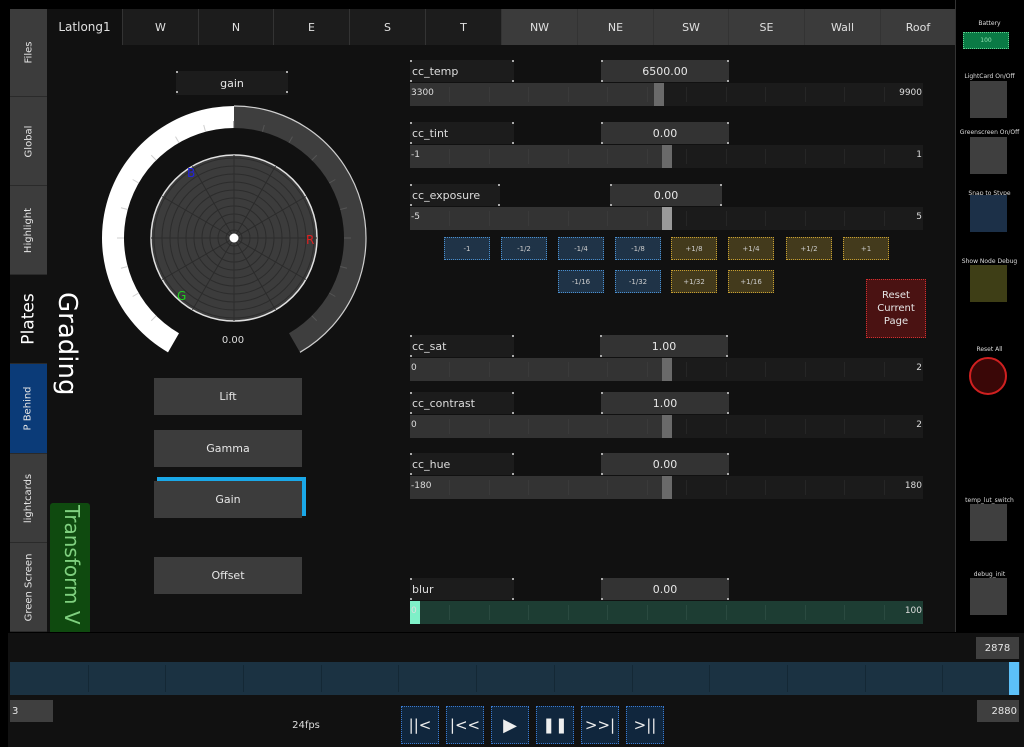 This screenshot has height=747, width=1024. I want to click on end-frame-field: 2880, so click(998, 711).